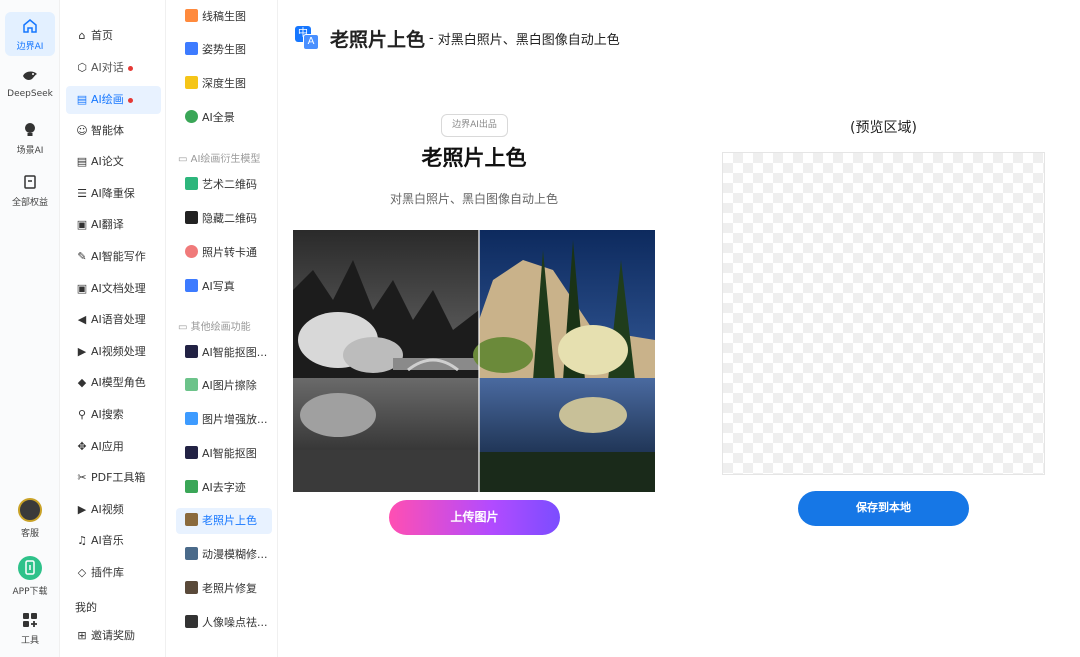  What do you see at coordinates (229, 453) in the screenshot?
I see `sub-item-label: AI智能抠图` at bounding box center [229, 453].